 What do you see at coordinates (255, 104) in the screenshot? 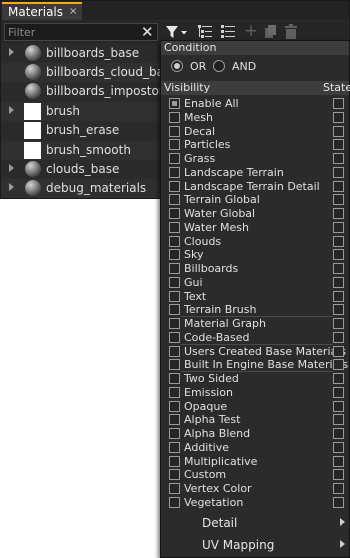
I see `enable-all-item: Enable All` at bounding box center [255, 104].